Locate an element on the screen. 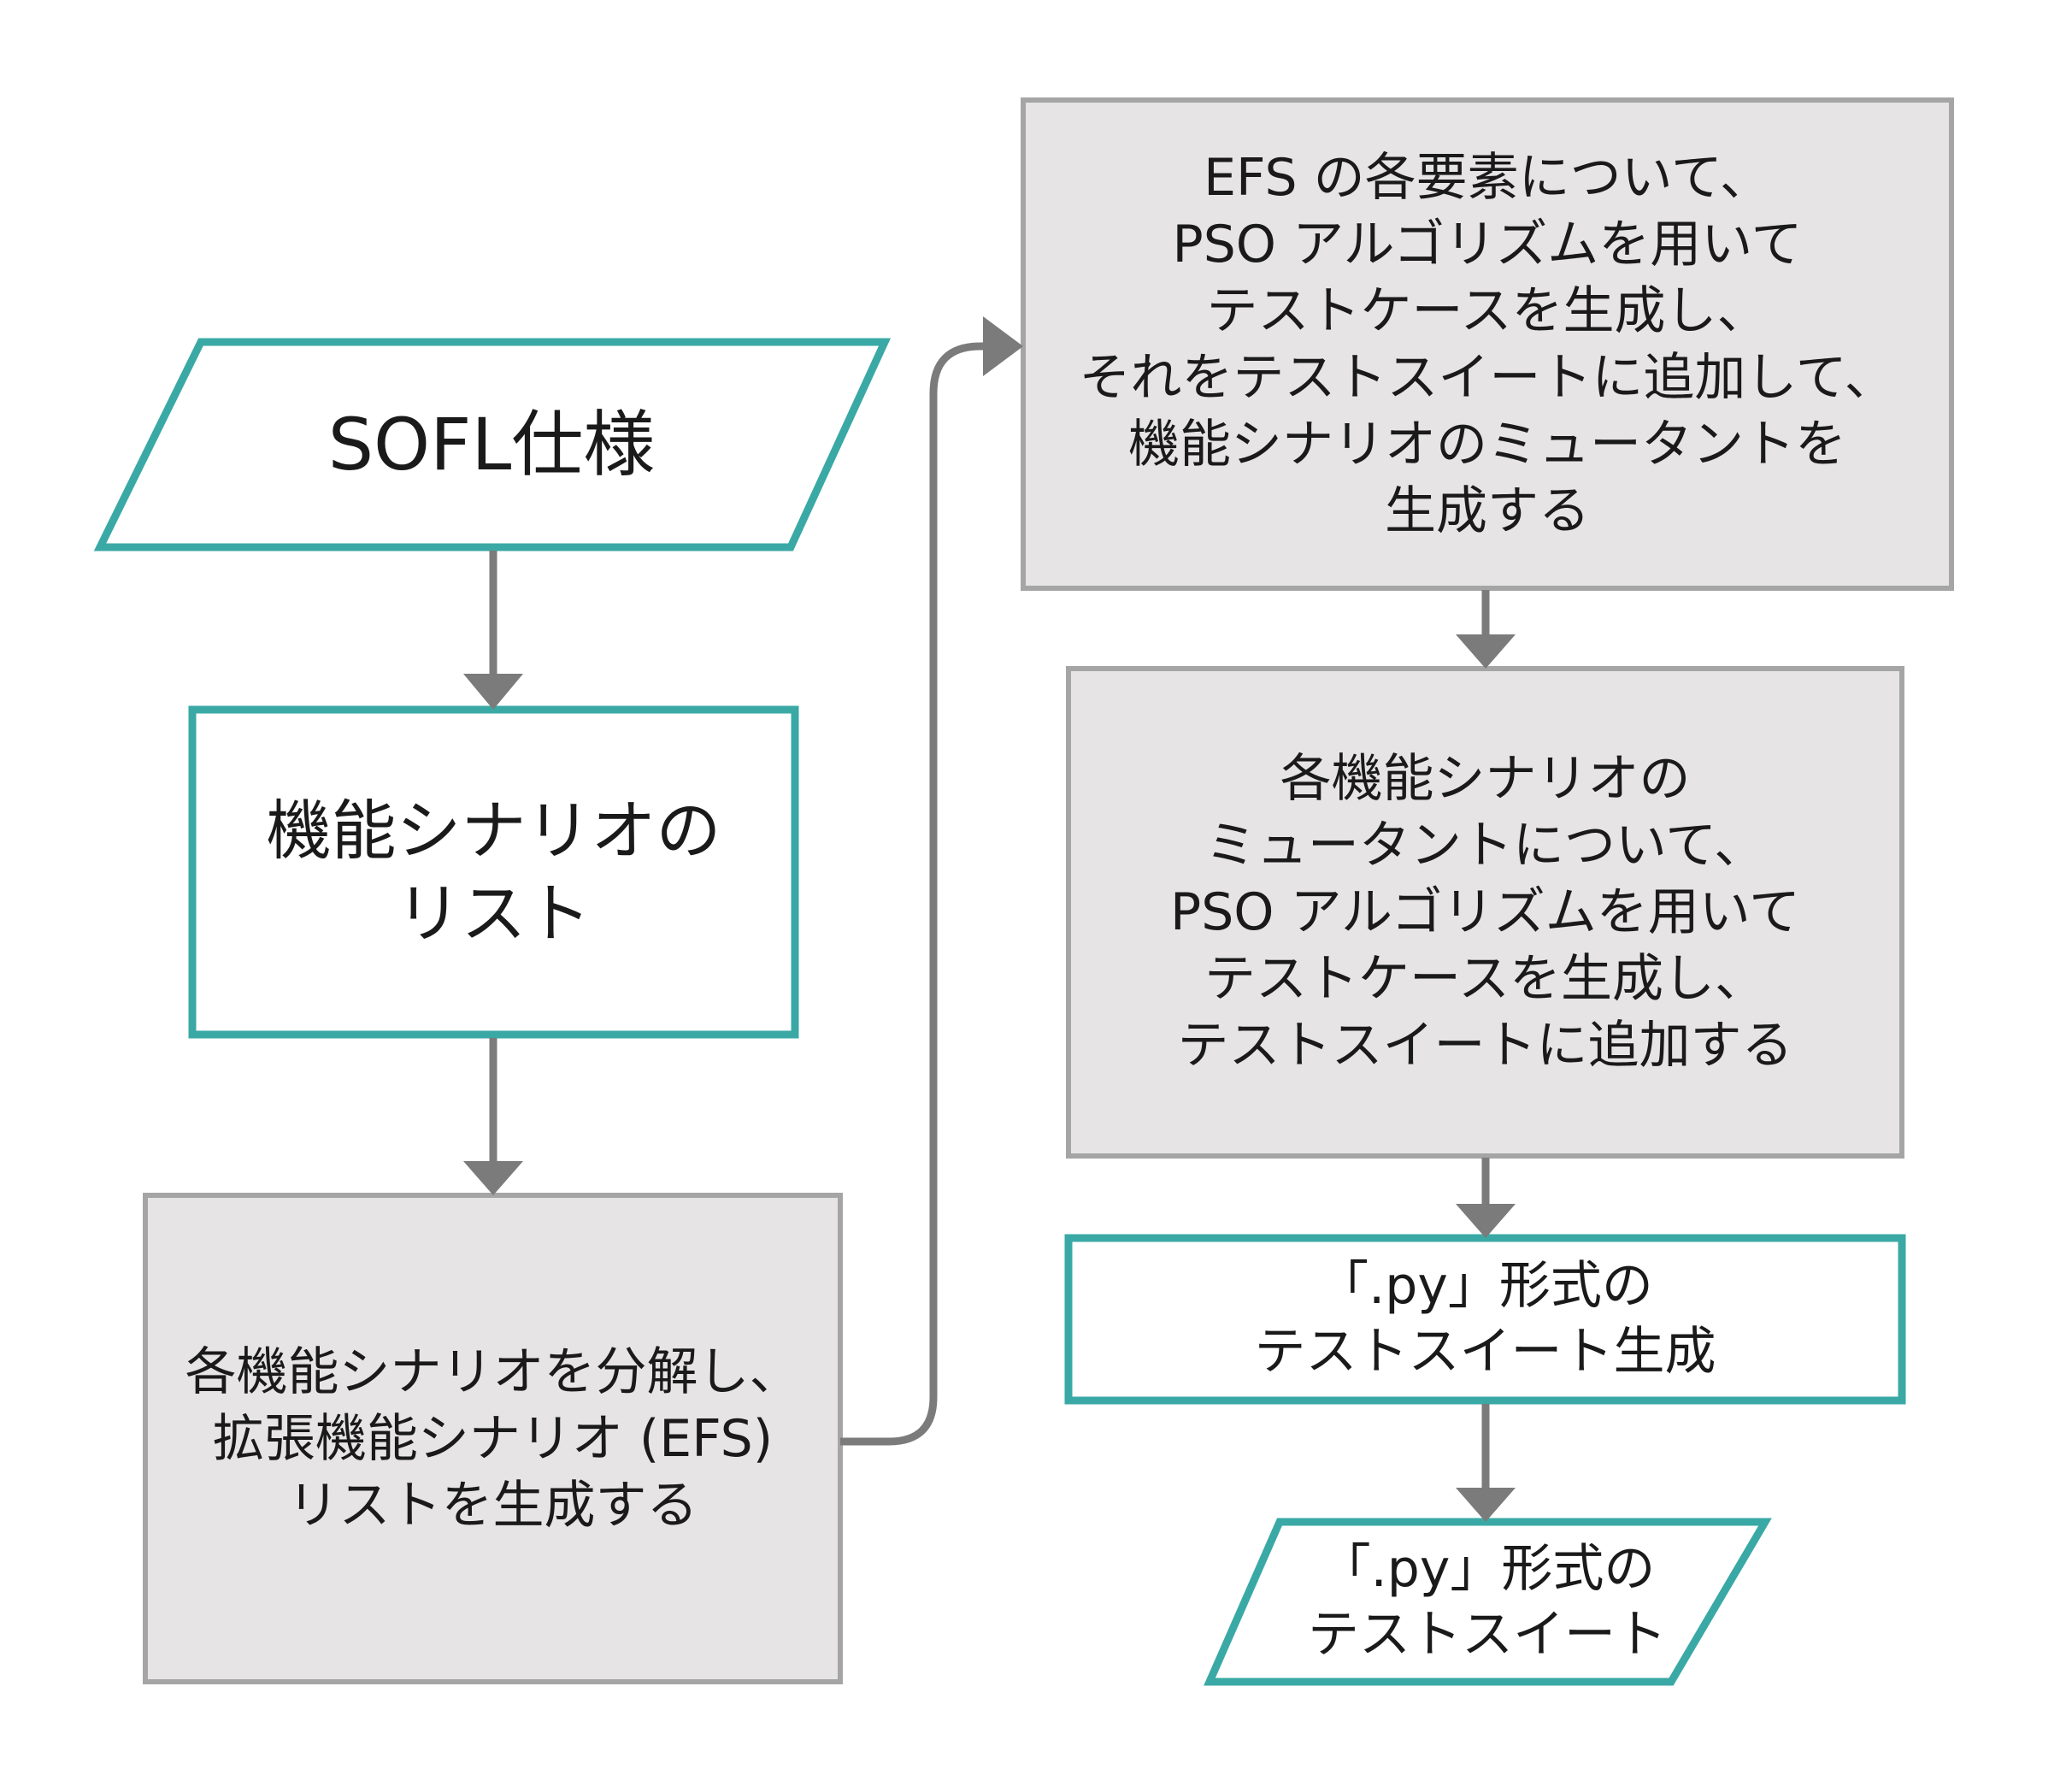 The image size is (2072, 1769). mutant-pso-line-2: ミュータントについて、 is located at coordinates (1485, 846).